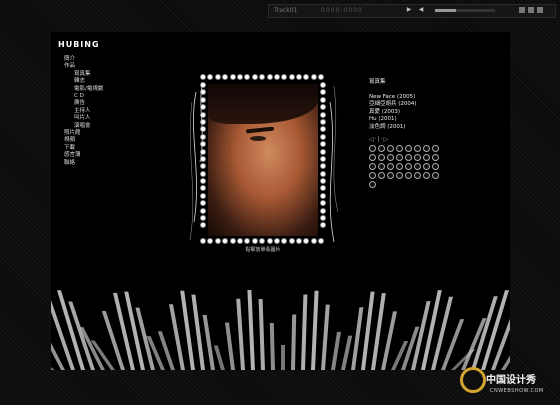  What do you see at coordinates (421, 10) in the screenshot?
I see `prev-icon: ◀` at bounding box center [421, 10].